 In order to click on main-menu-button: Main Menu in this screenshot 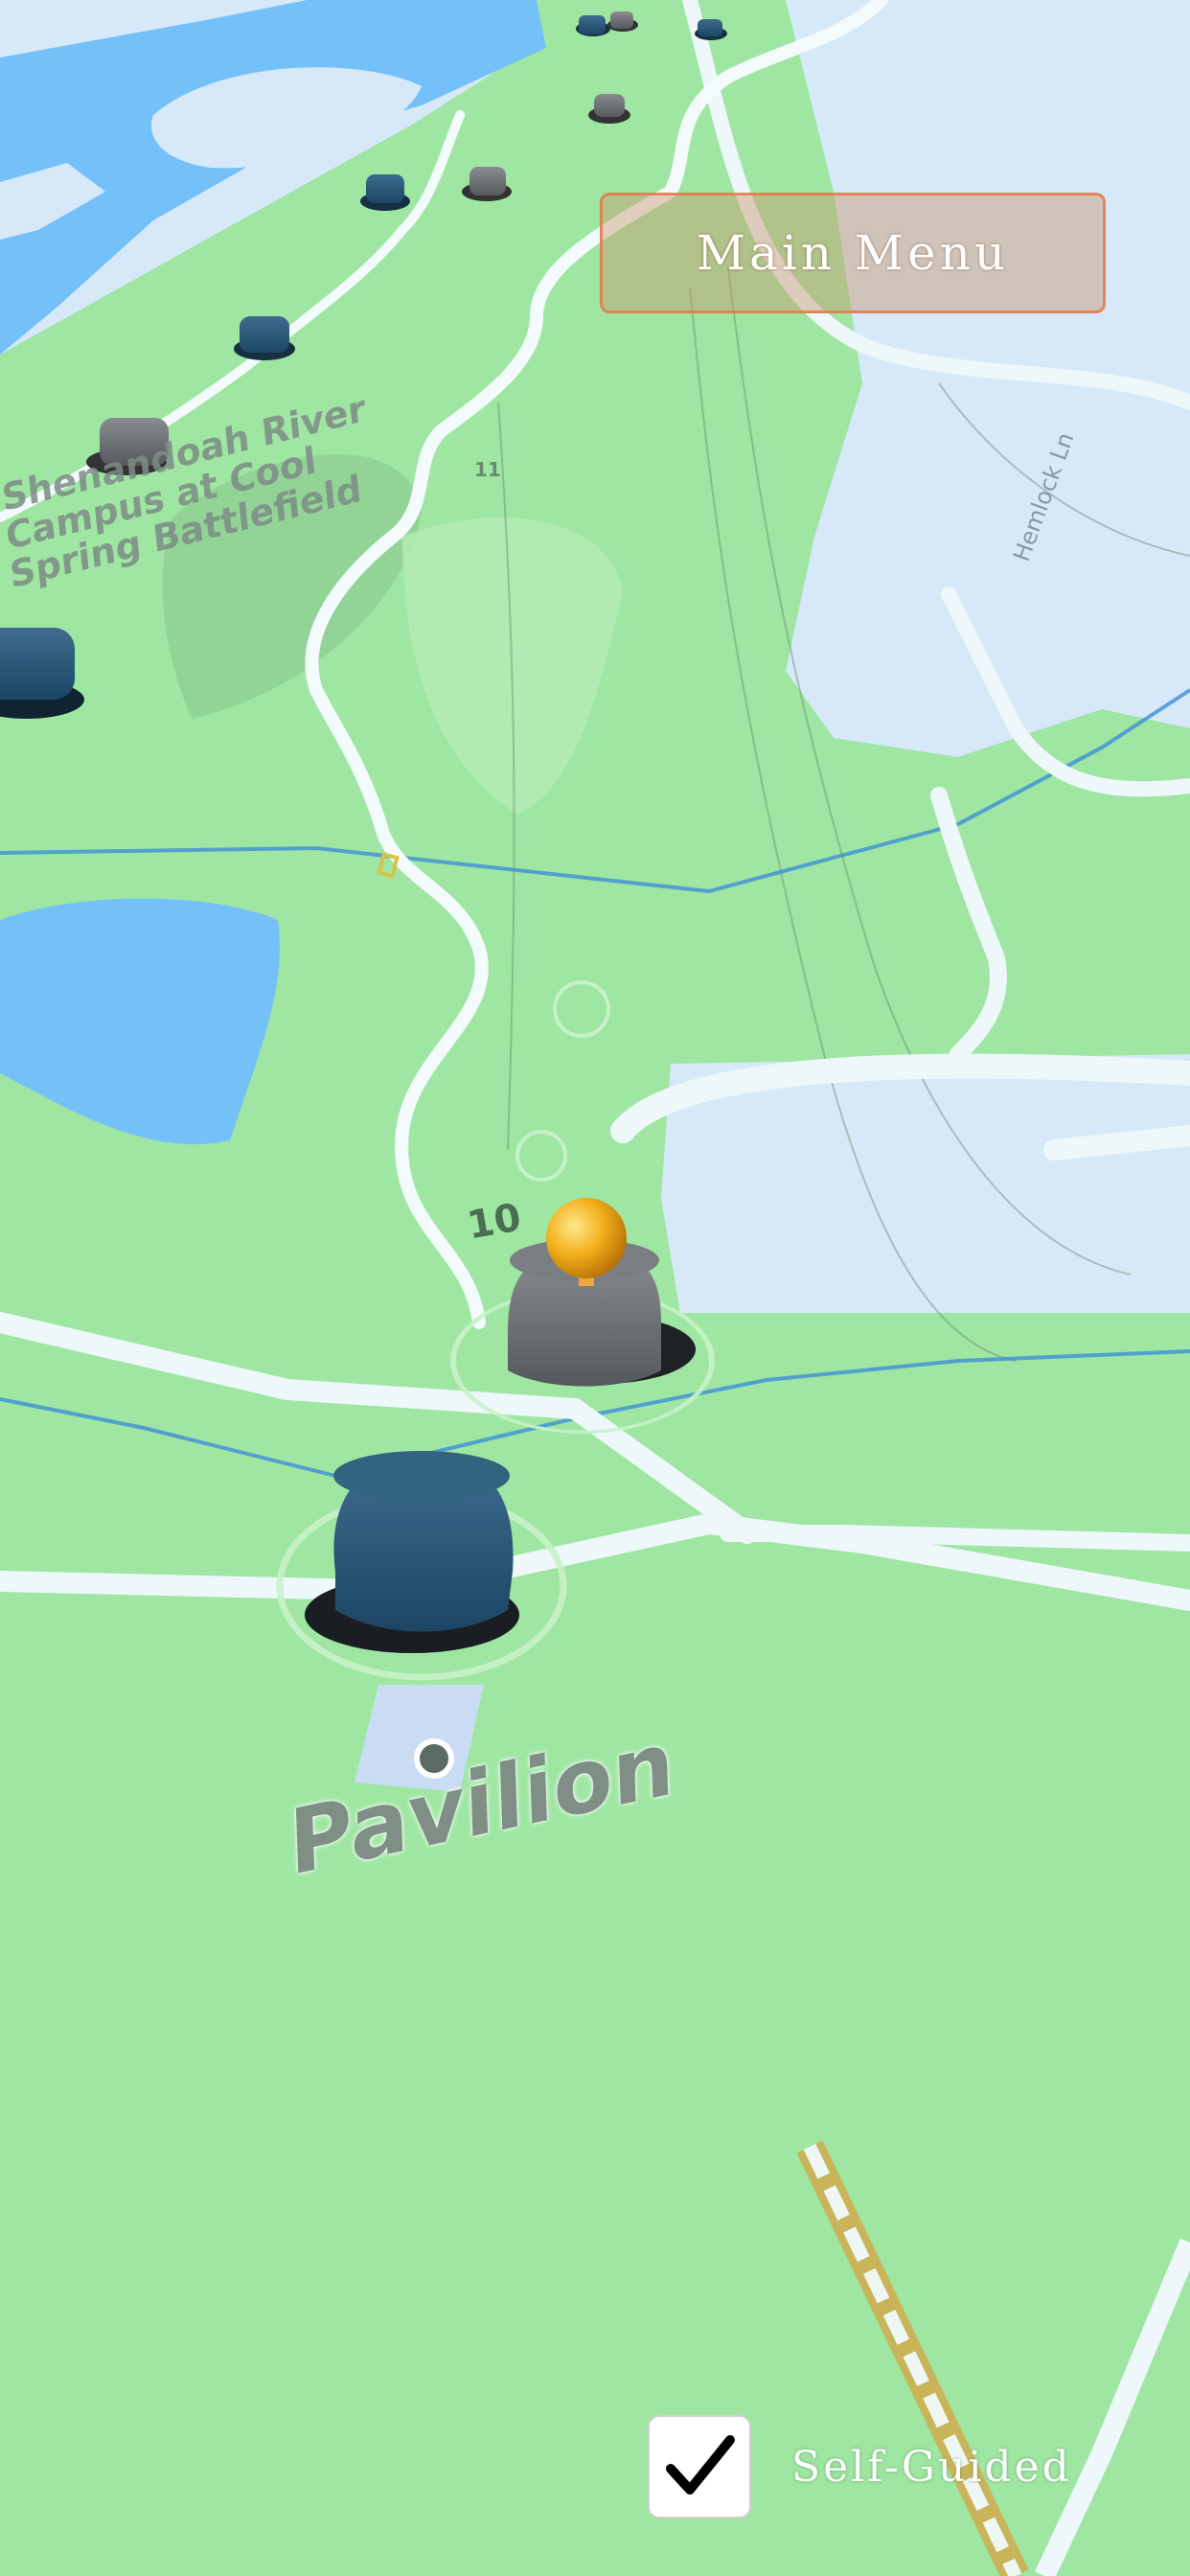, I will do `click(853, 253)`.